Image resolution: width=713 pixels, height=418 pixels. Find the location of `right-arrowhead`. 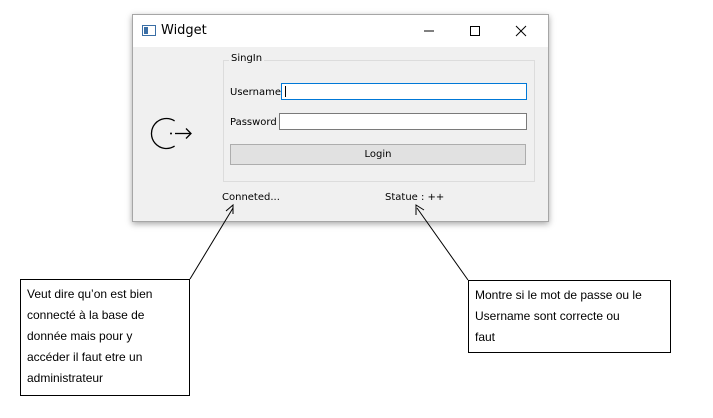

right-arrowhead is located at coordinates (420, 209).